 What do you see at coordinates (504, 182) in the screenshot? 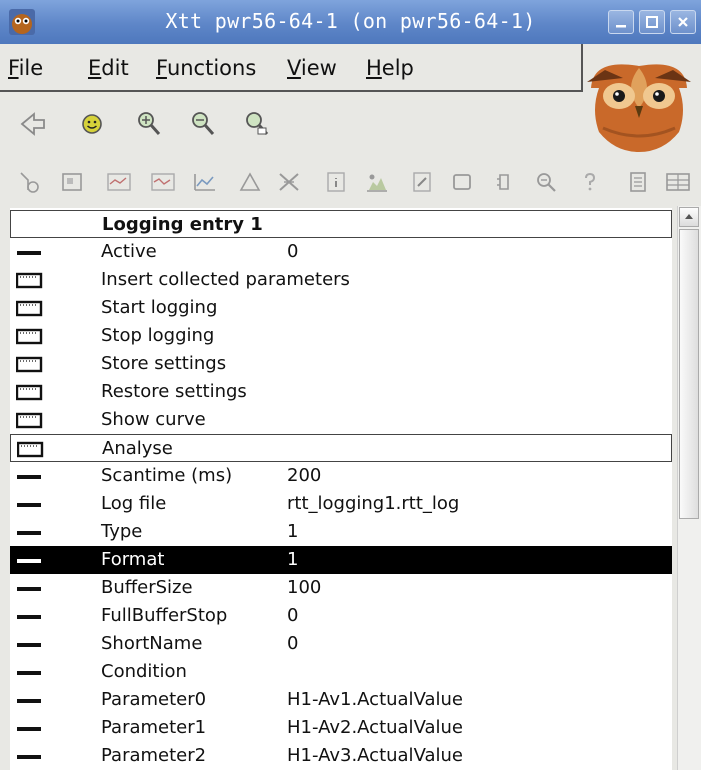
I see `bracket-icon` at bounding box center [504, 182].